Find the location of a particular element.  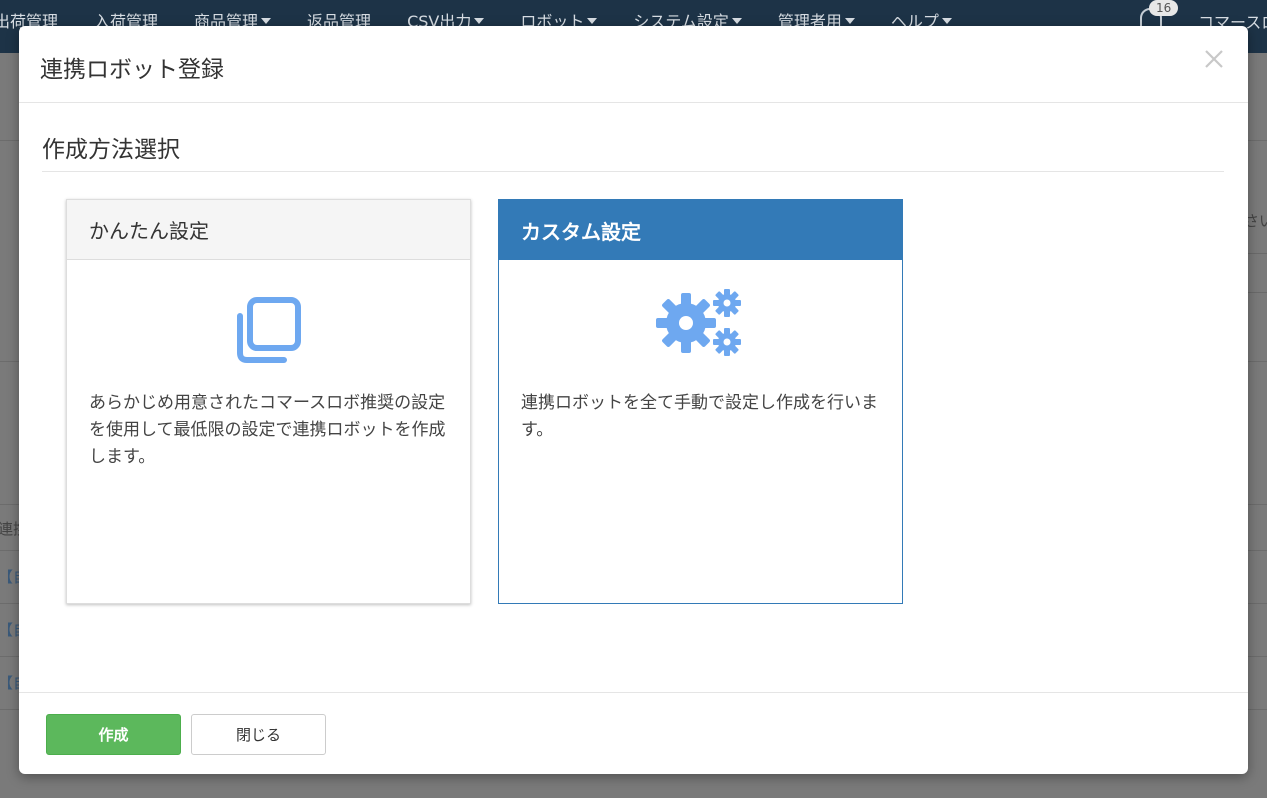

copy-icon is located at coordinates (268, 331).